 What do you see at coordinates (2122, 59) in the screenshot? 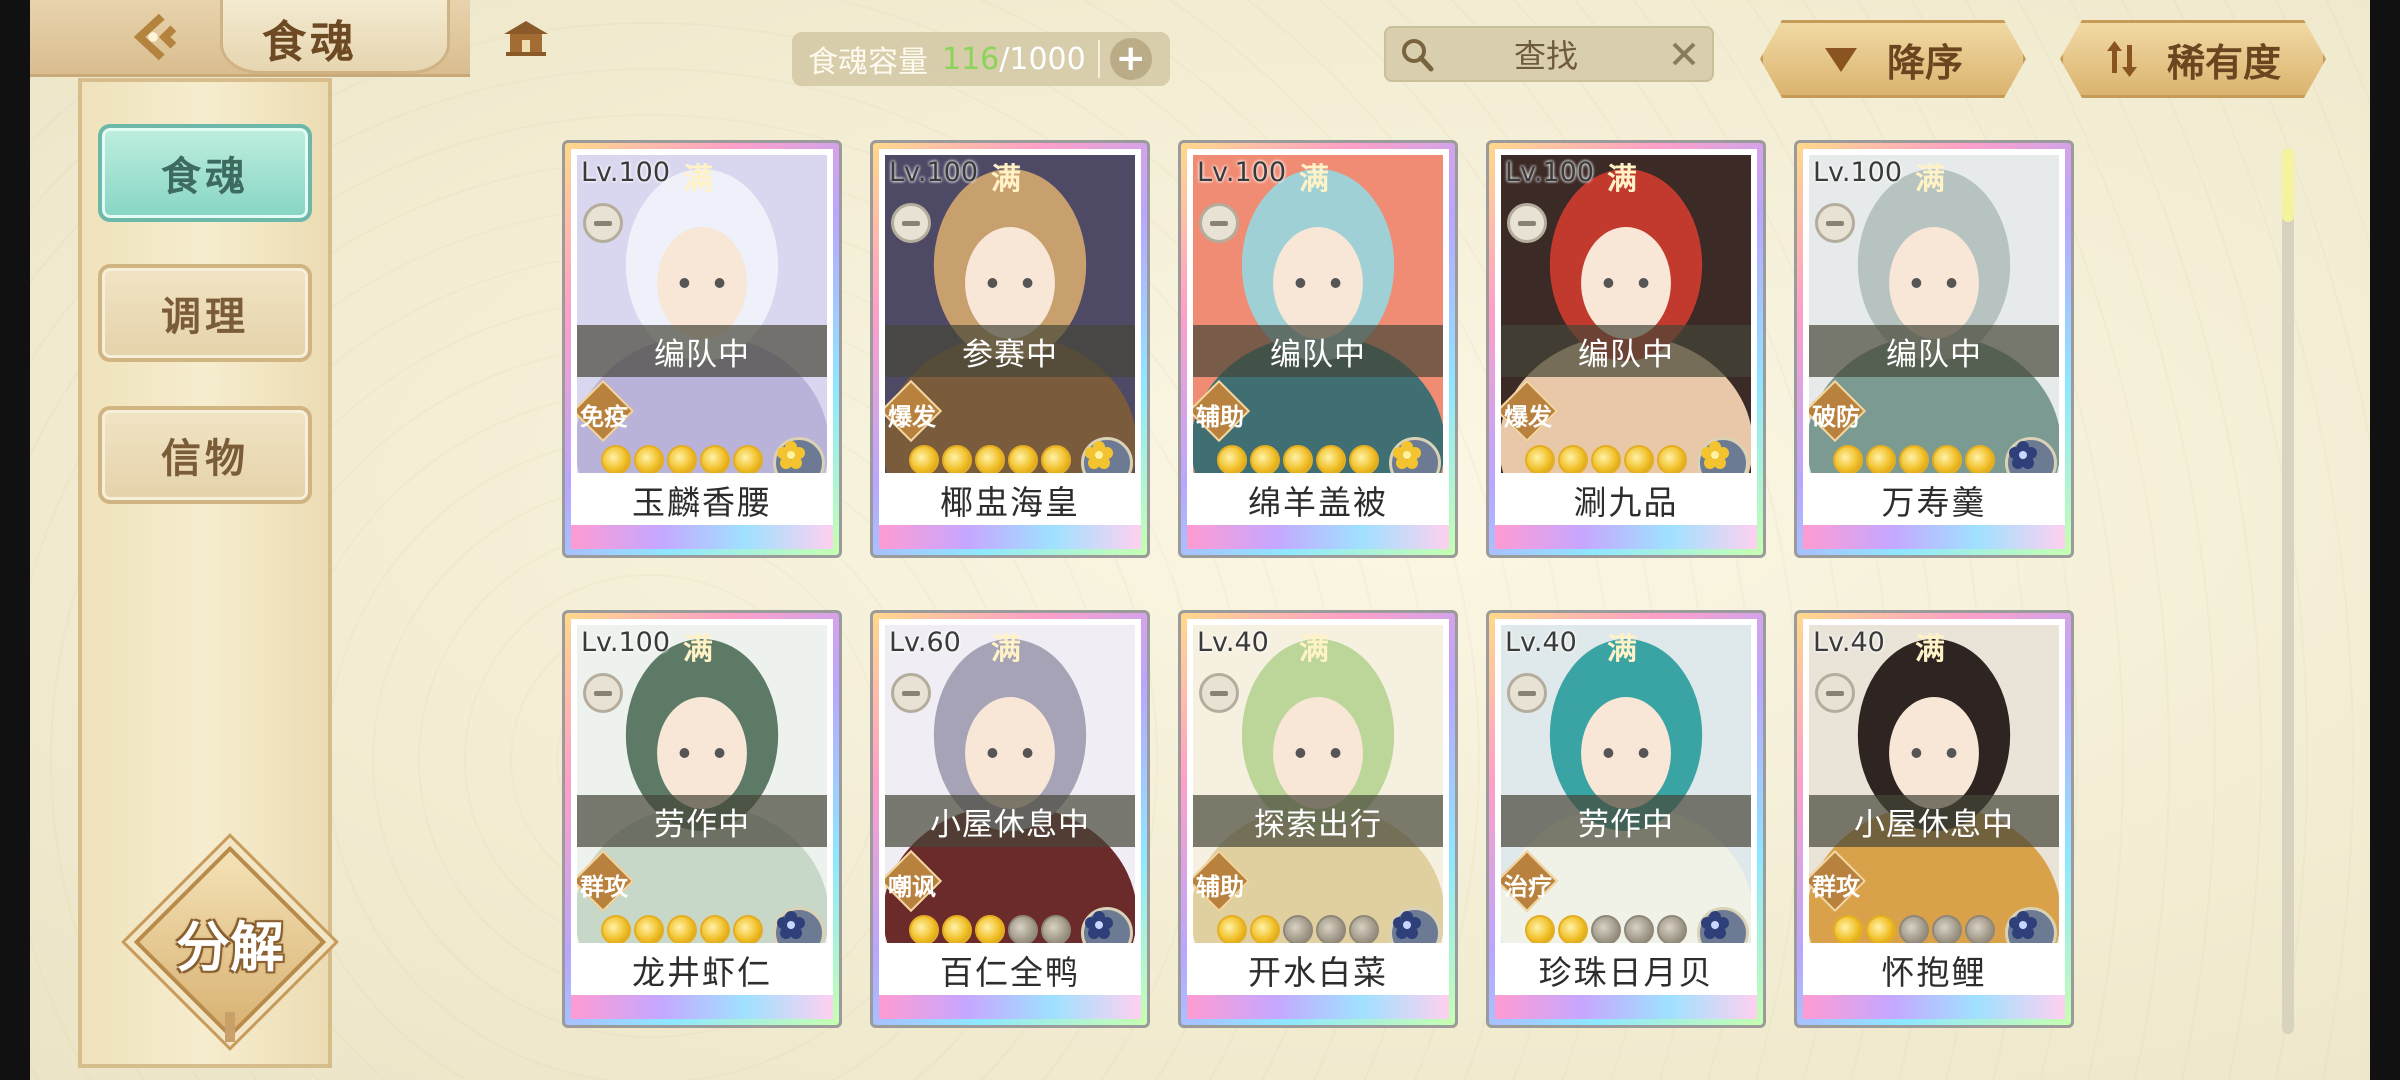
I see `sort-arrows-icon` at bounding box center [2122, 59].